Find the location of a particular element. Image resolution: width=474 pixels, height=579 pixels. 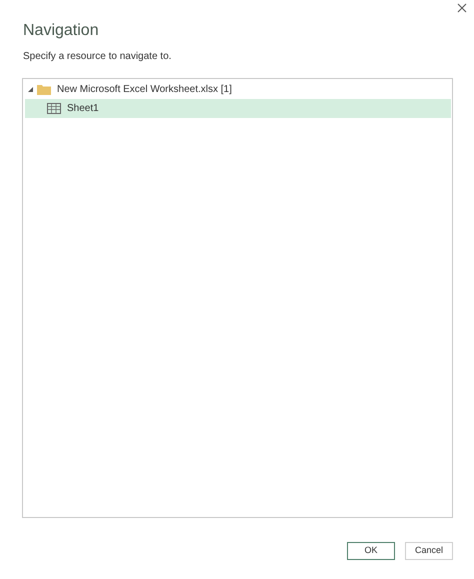

tree-item: New Microsoft Excel Worksheet.xlsx [1] is located at coordinates (238, 89).